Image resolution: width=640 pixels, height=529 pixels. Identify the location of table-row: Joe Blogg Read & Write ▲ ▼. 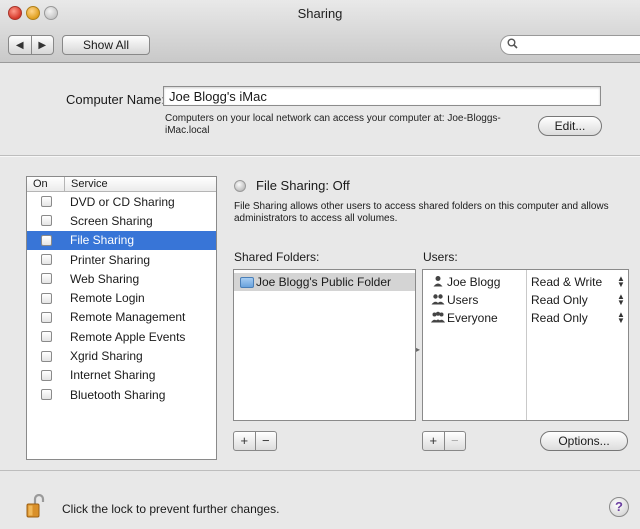
(525, 282).